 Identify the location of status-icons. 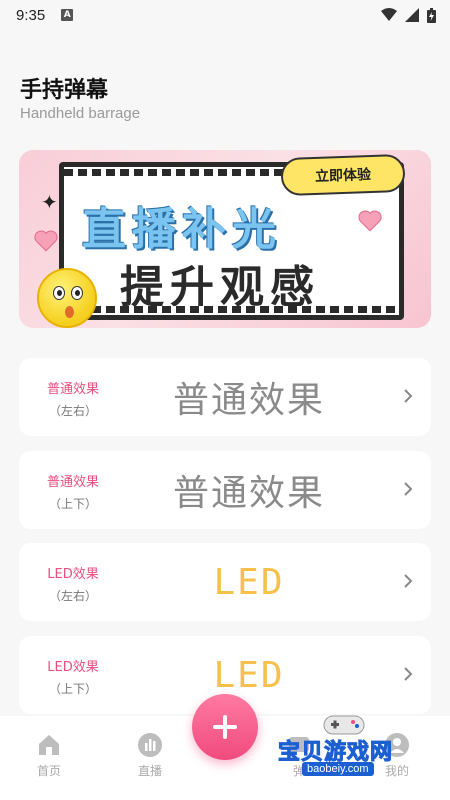
(408, 15).